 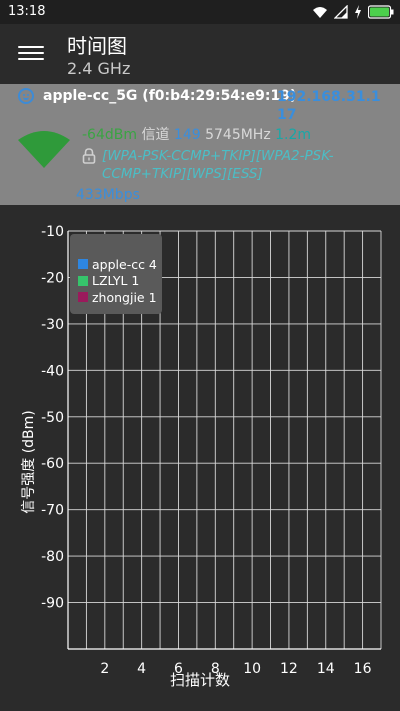 What do you see at coordinates (341, 12) in the screenshot?
I see `cell-signal-icon` at bounding box center [341, 12].